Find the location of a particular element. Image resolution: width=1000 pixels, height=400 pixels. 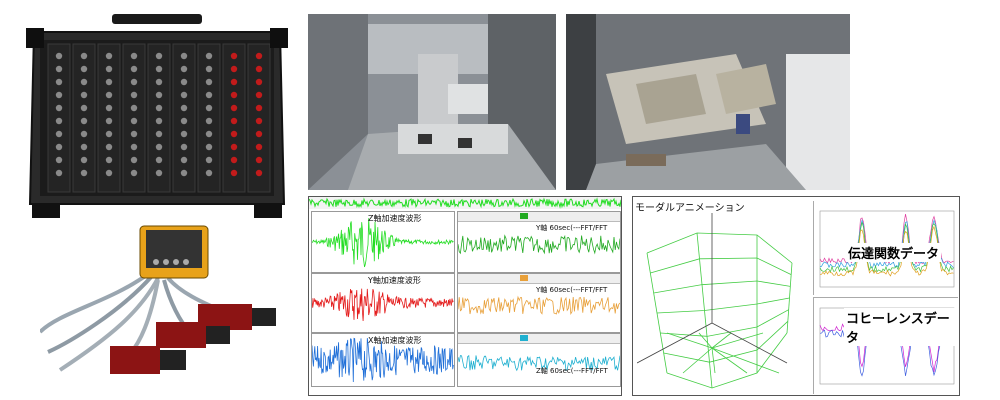

office-camera-image-after is located at coordinates (708, 102).